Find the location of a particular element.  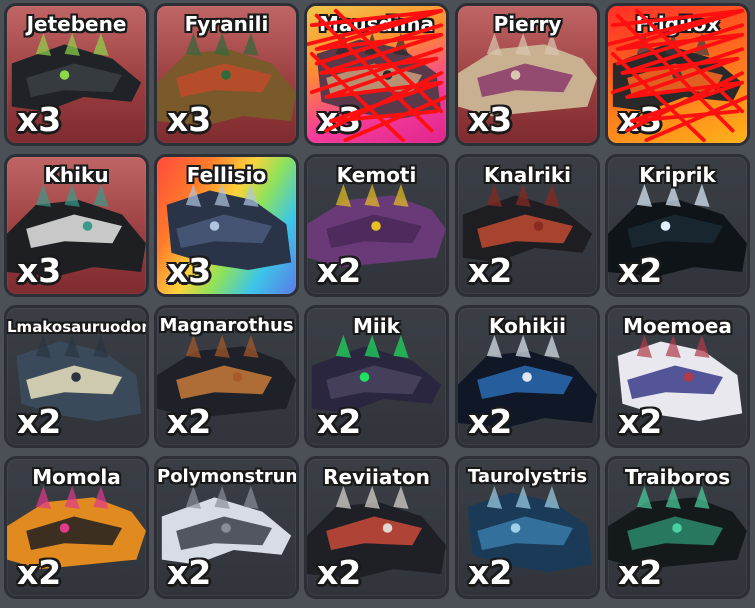

creature-card: Kriprik x2 is located at coordinates (677, 225).